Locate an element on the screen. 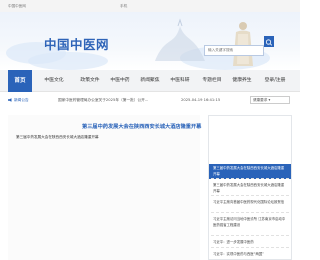 The width and height of the screenshot is (320, 260). ticker-label: 新闻公告 is located at coordinates (21, 100).